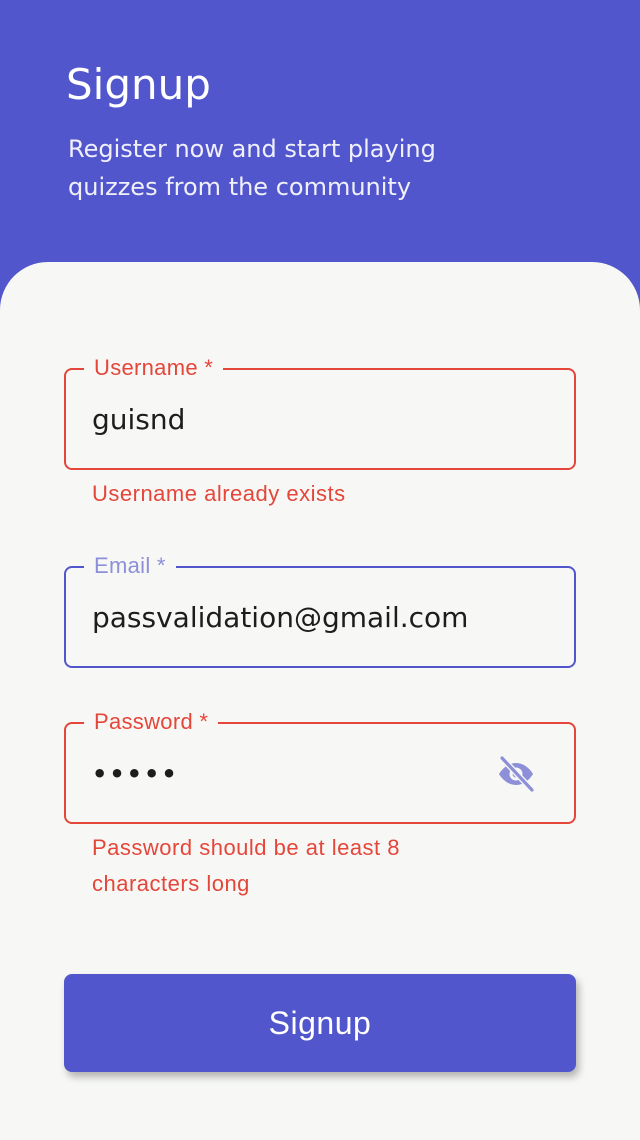 This screenshot has height=1140, width=640. Describe the element at coordinates (320, 764) in the screenshot. I see `password-field: Password * •••••` at that location.